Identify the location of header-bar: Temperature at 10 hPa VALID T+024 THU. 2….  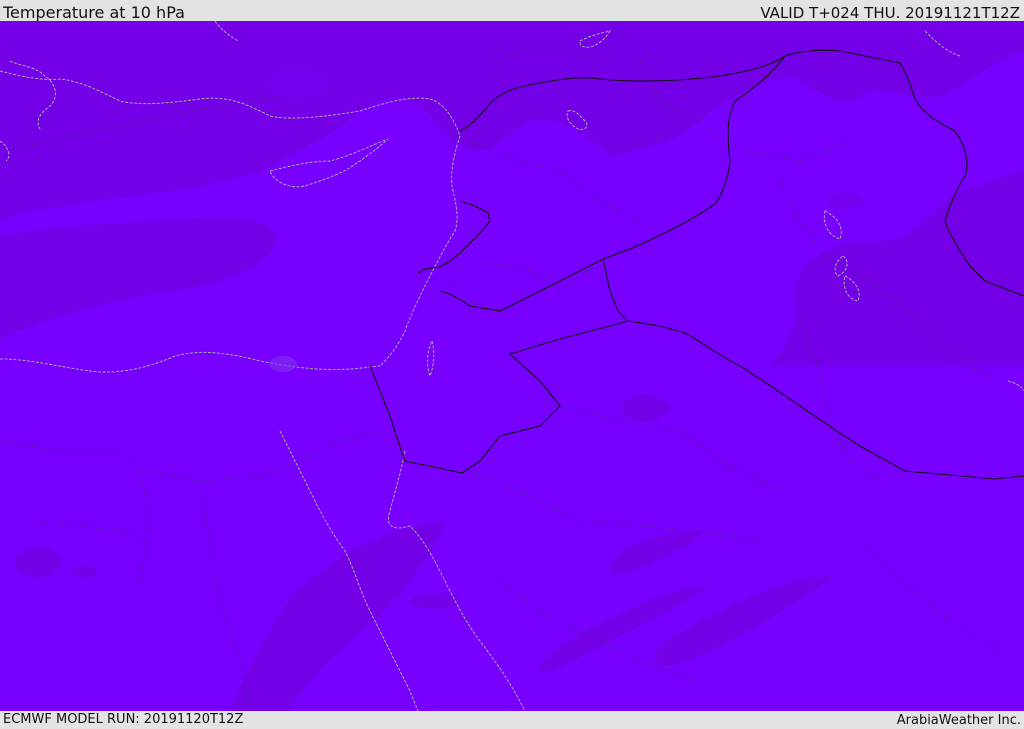
(512, 11).